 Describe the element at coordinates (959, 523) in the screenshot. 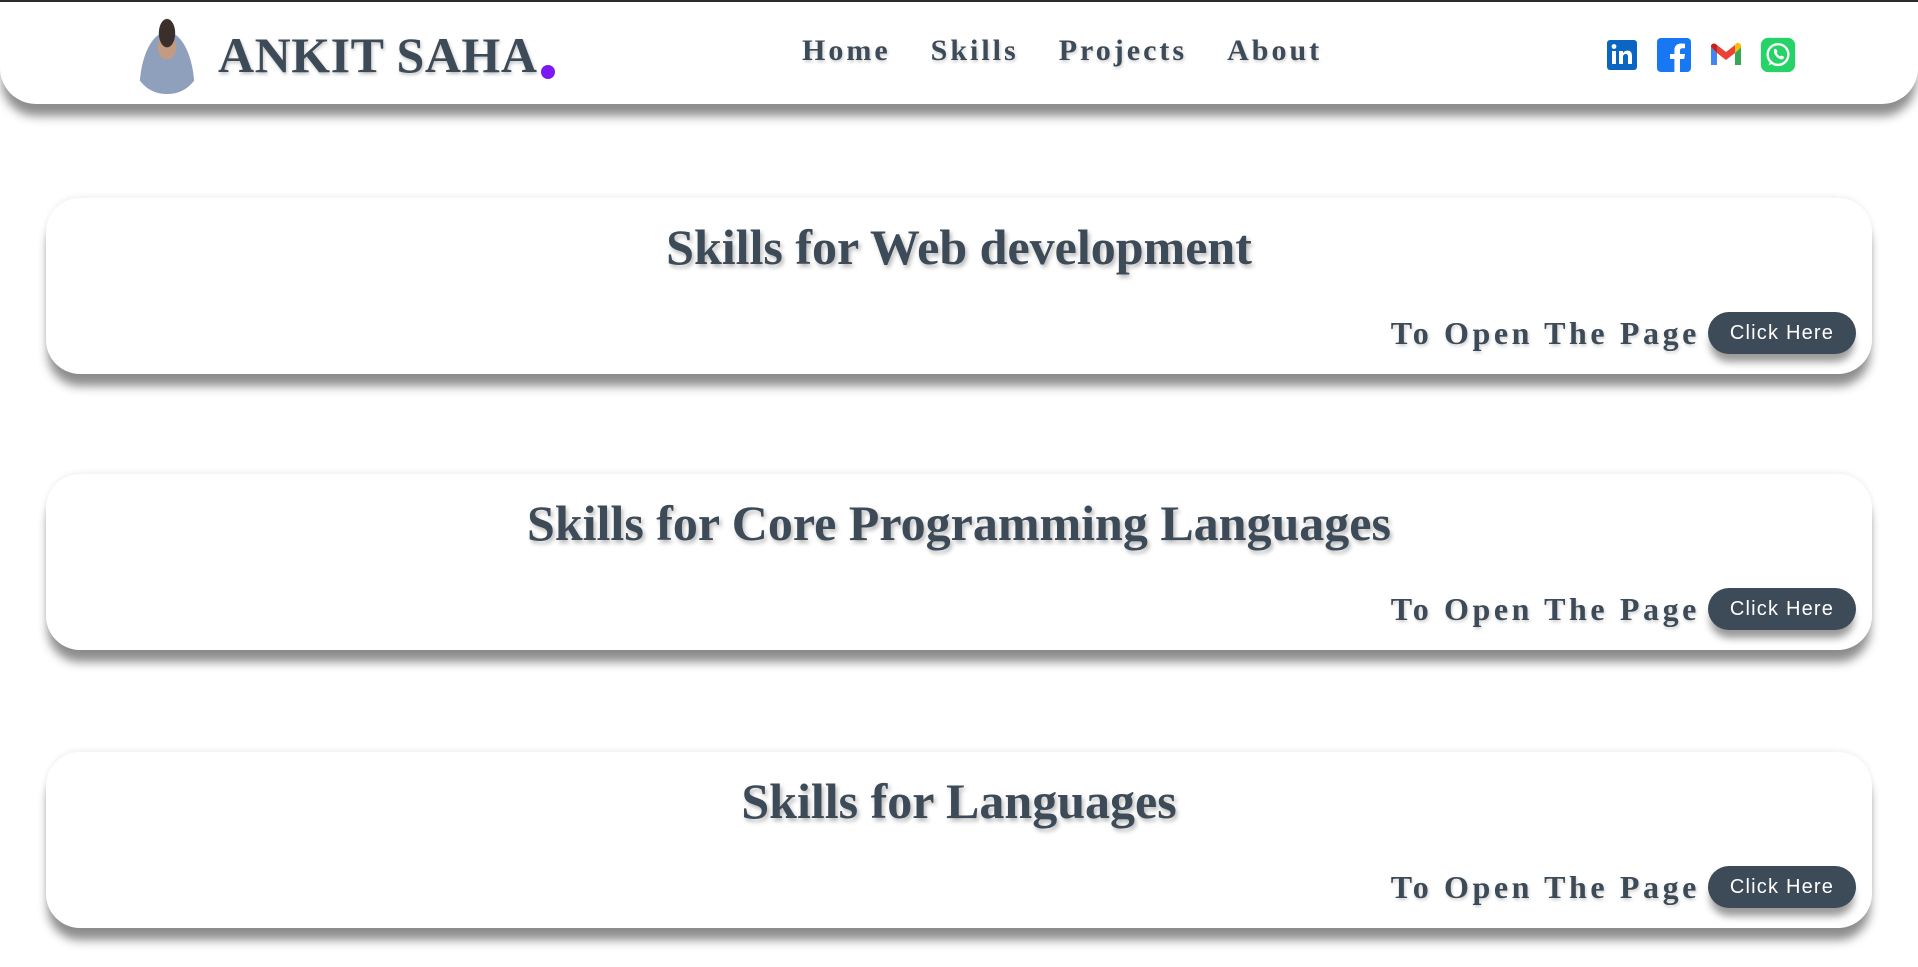

I see `card-title: Skills for Core Programming Languages` at that location.